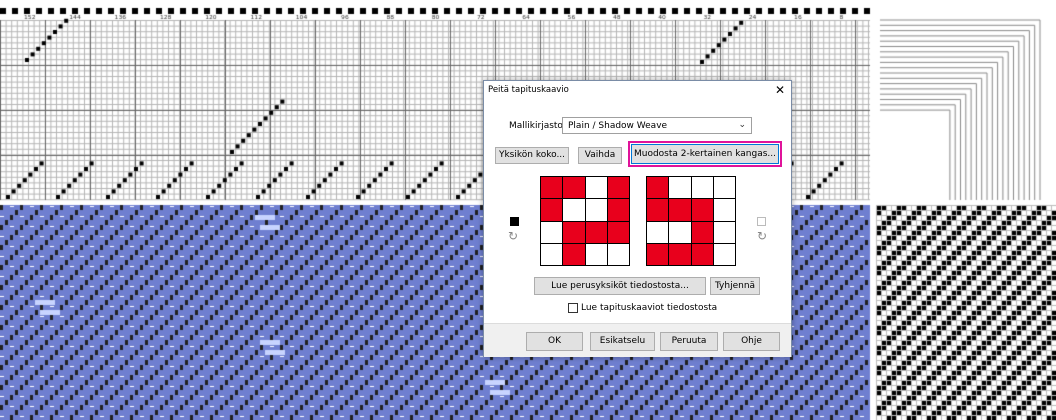 This screenshot has width=1056, height=420. Describe the element at coordinates (689, 341) in the screenshot. I see `cancel-button: Peruuta` at that location.